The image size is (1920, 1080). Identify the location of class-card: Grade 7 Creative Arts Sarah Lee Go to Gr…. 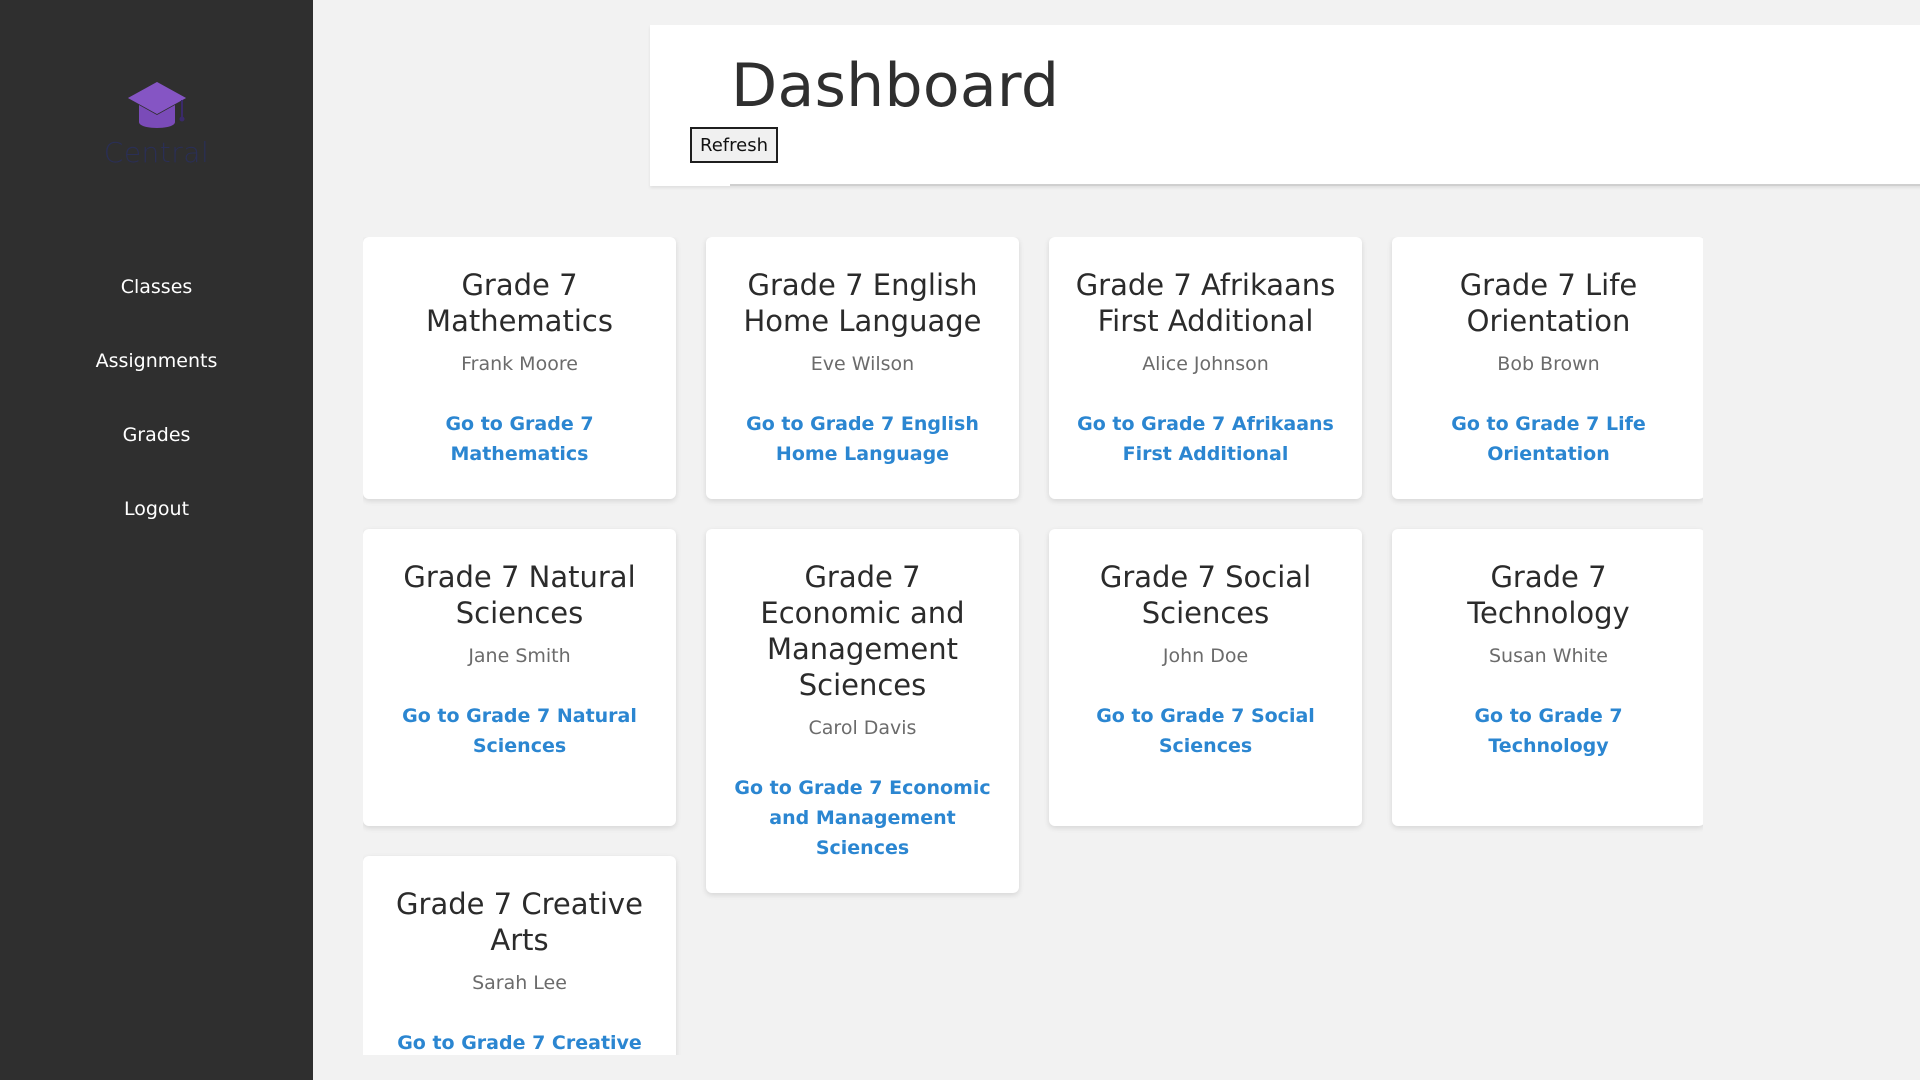
(519, 955).